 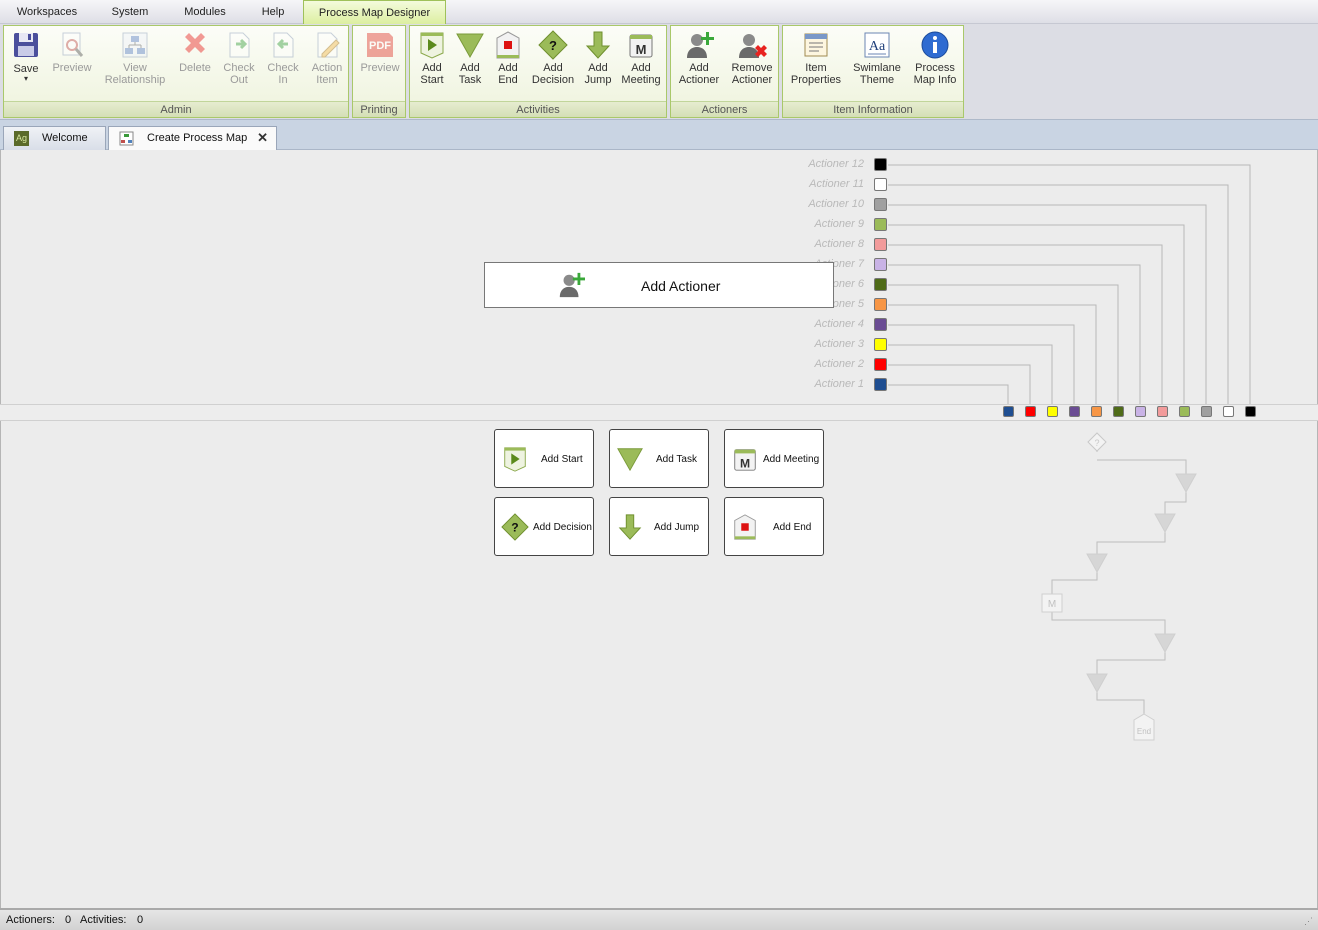 I want to click on status-bar: Actioners: 0 Activities: 0 ⋰, so click(x=659, y=919).